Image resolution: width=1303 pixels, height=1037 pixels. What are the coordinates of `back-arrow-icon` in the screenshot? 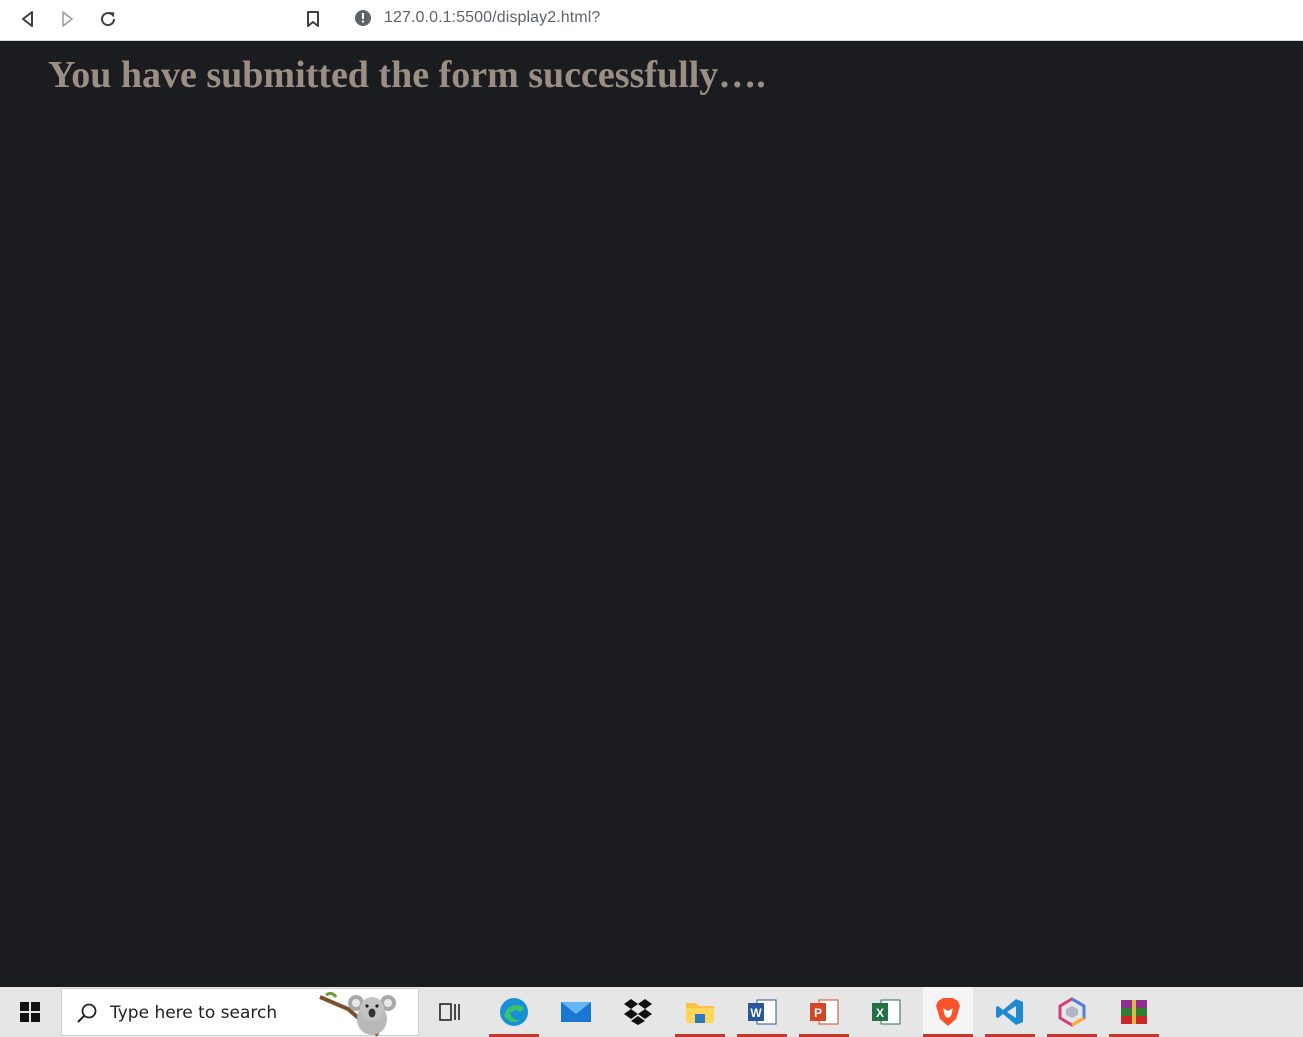 It's located at (27, 19).